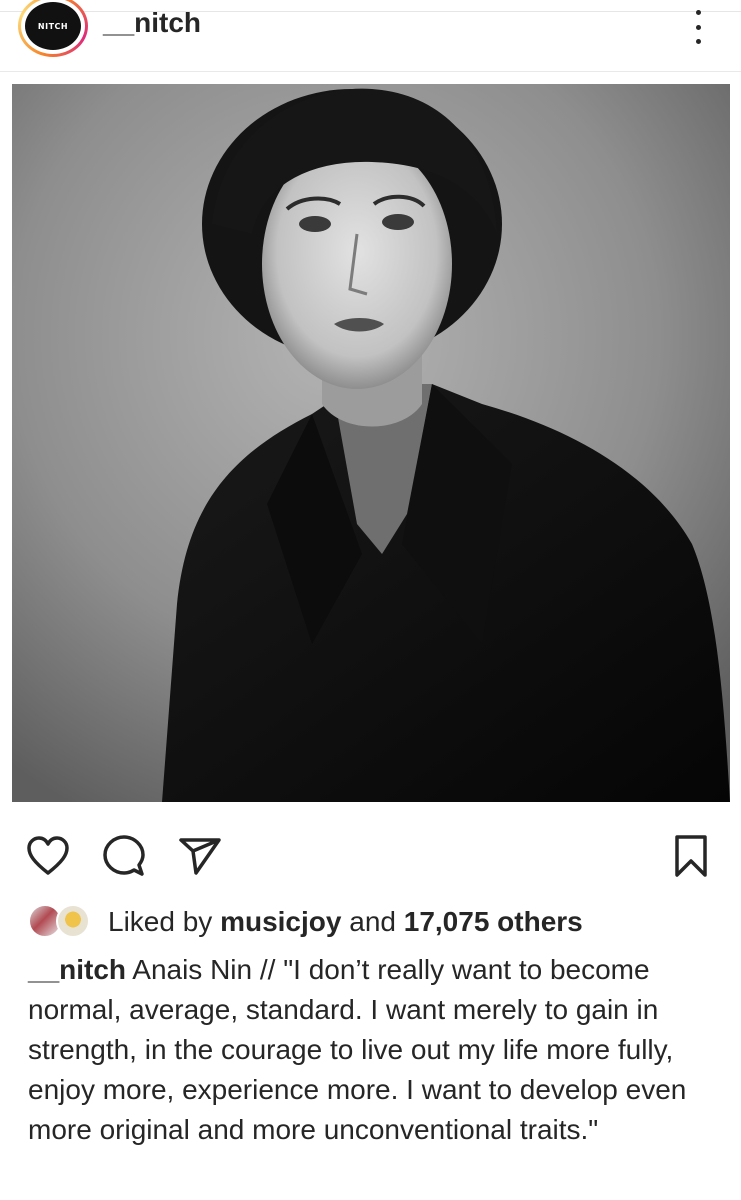 This screenshot has height=1200, width=741. I want to click on comment-icon, so click(124, 856).